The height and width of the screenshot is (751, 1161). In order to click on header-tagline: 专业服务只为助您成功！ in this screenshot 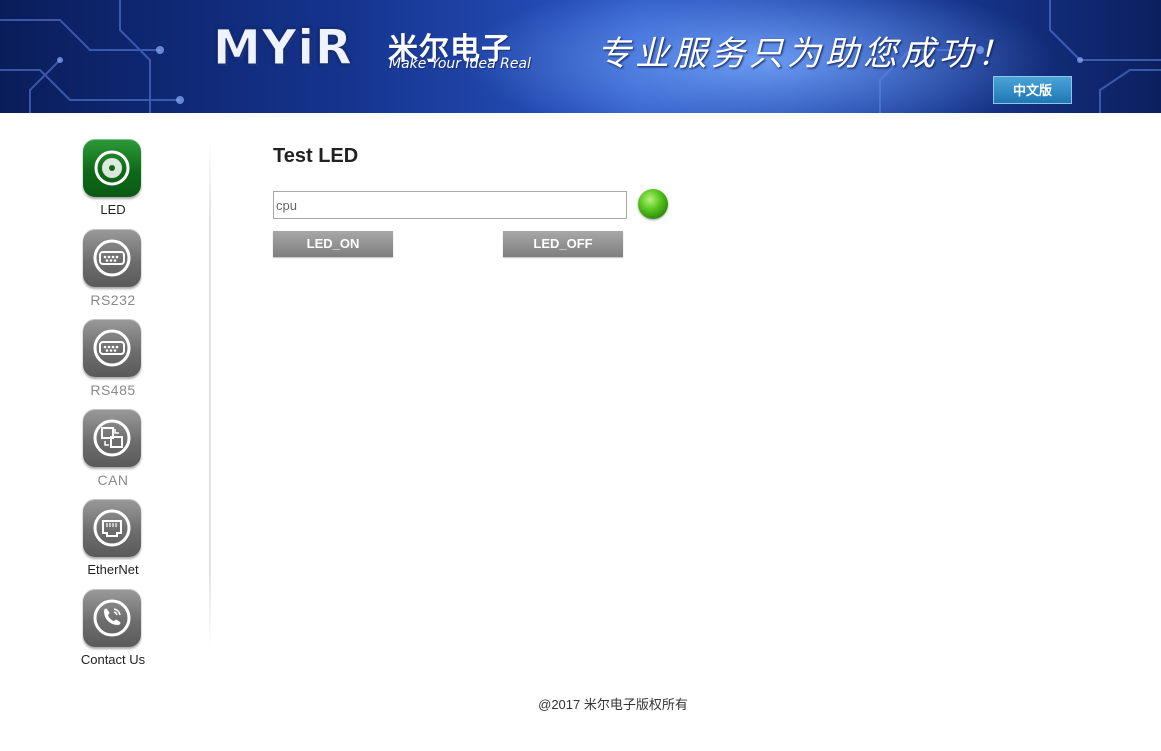, I will do `click(806, 54)`.